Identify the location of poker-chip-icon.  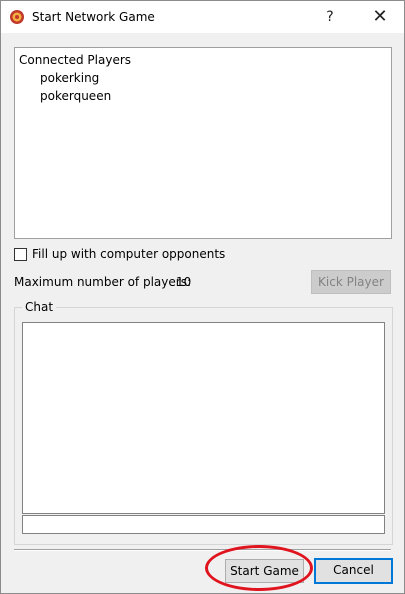
(17, 17).